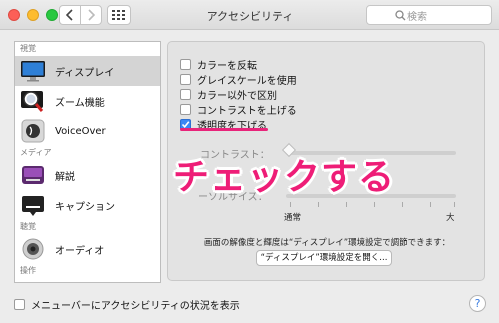 Image resolution: width=499 pixels, height=323 pixels. I want to click on annotation-overlay: チェックする, so click(284, 177).